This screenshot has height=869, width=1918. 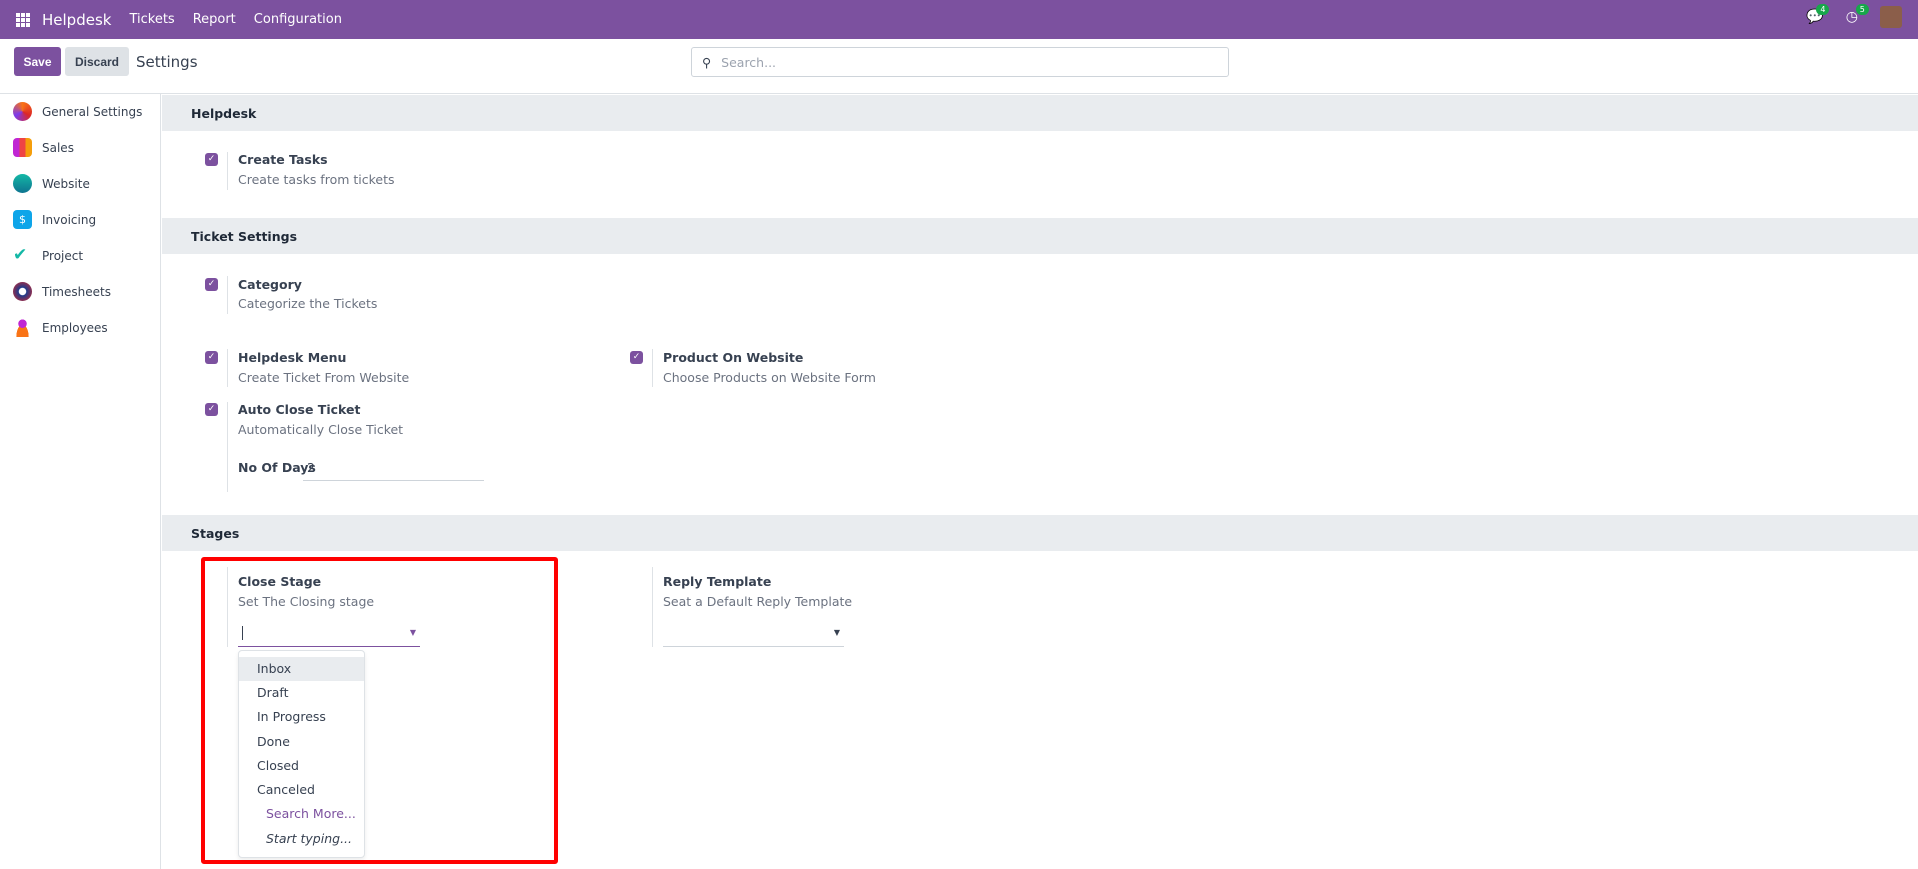 What do you see at coordinates (283, 159) in the screenshot?
I see `create-tasks-label: Create Tasks` at bounding box center [283, 159].